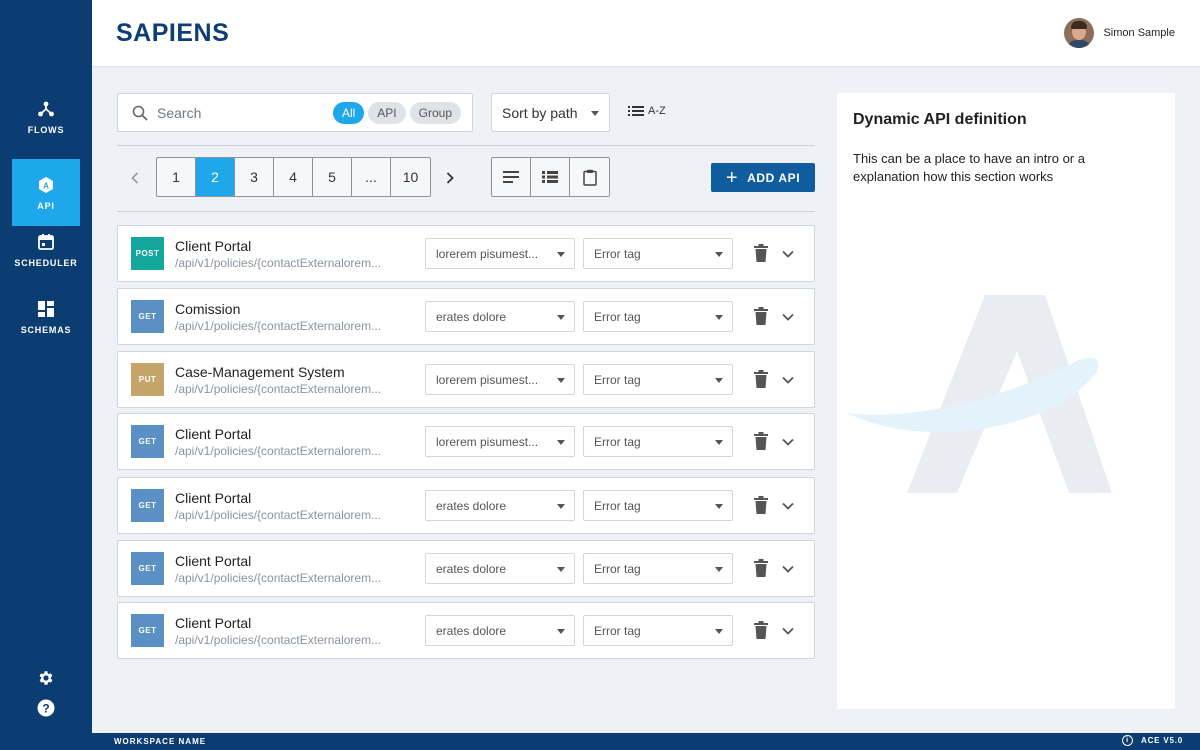 Image resolution: width=1200 pixels, height=750 pixels. I want to click on search-box: All API Group, so click(295, 112).